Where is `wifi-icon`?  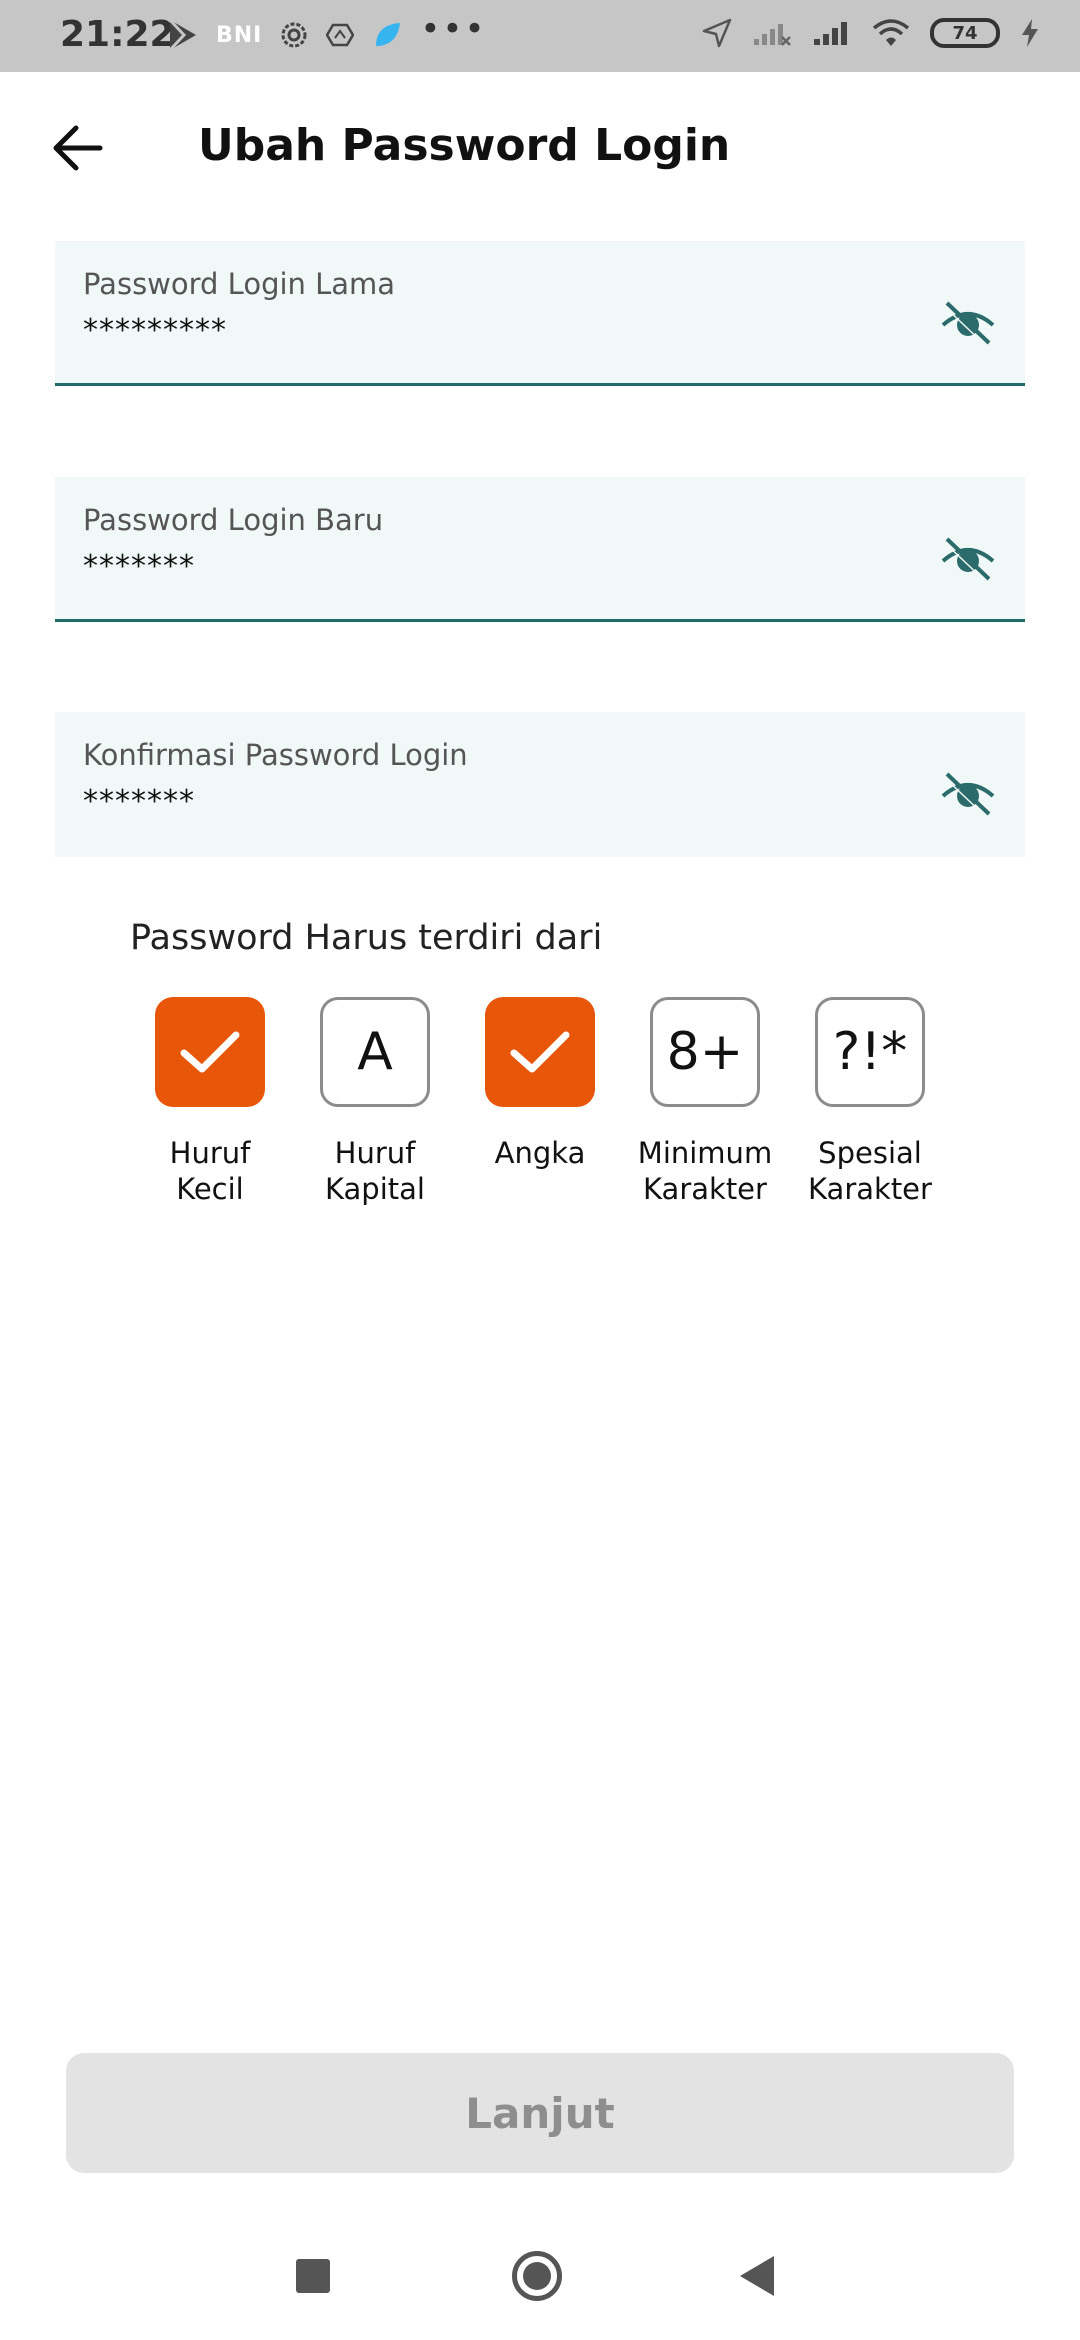
wifi-icon is located at coordinates (891, 33).